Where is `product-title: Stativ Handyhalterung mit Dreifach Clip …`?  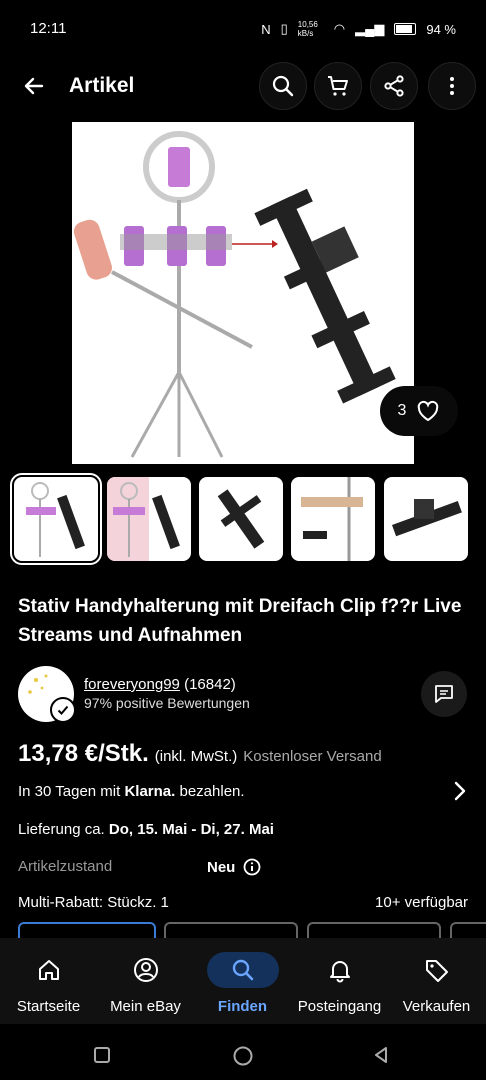 product-title: Stativ Handyhalterung mit Dreifach Clip … is located at coordinates (240, 621).